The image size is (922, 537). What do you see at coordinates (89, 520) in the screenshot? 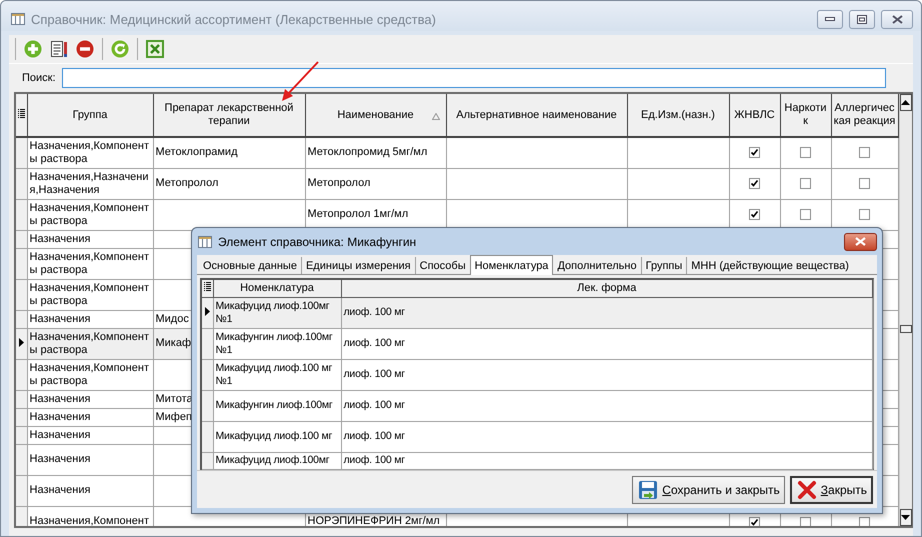
I see `table-cell: Назначения,Компонент` at bounding box center [89, 520].